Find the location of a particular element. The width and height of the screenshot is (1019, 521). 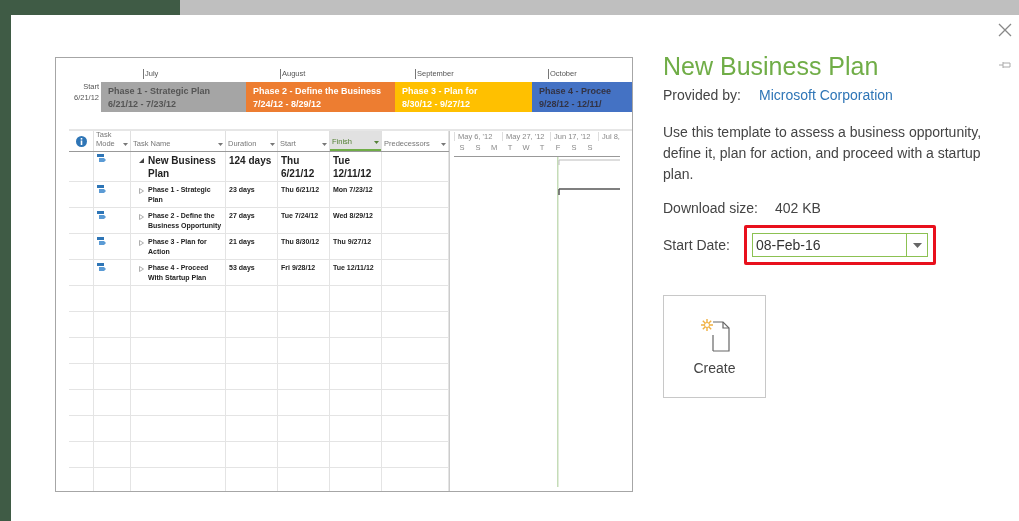

create-button: Create is located at coordinates (714, 346).